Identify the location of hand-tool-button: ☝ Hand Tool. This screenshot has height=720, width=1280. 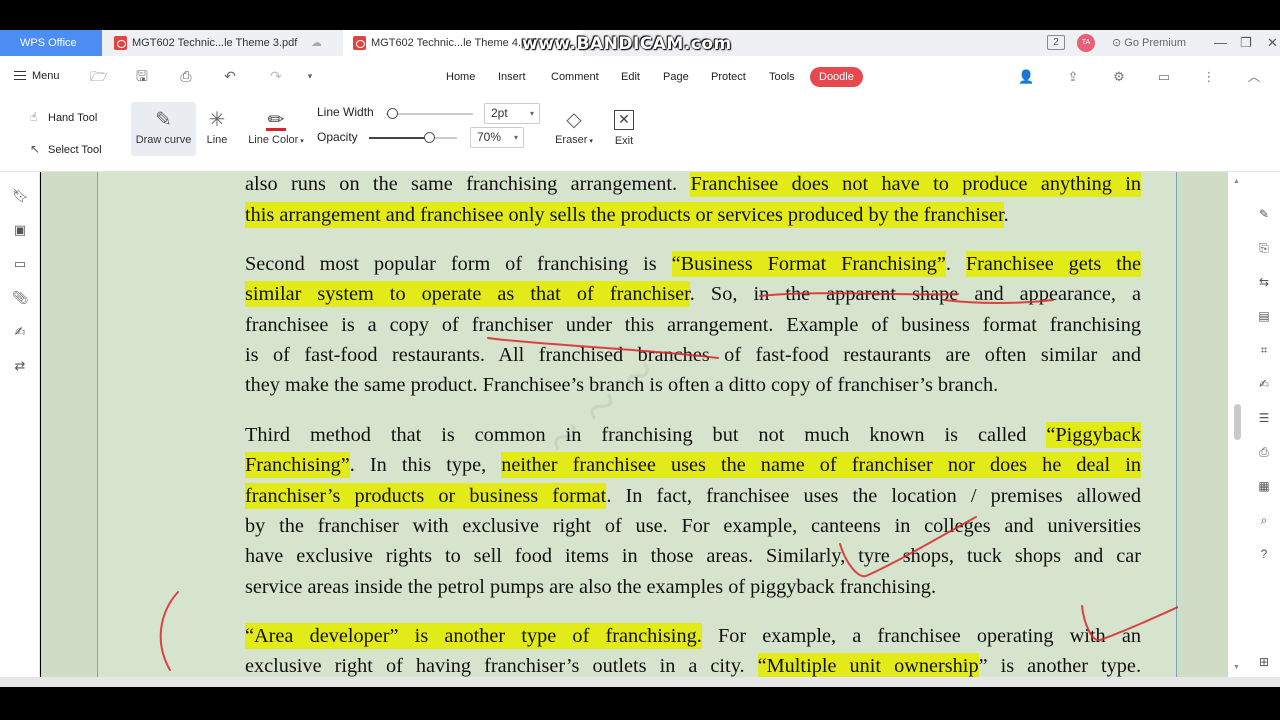
(63, 117).